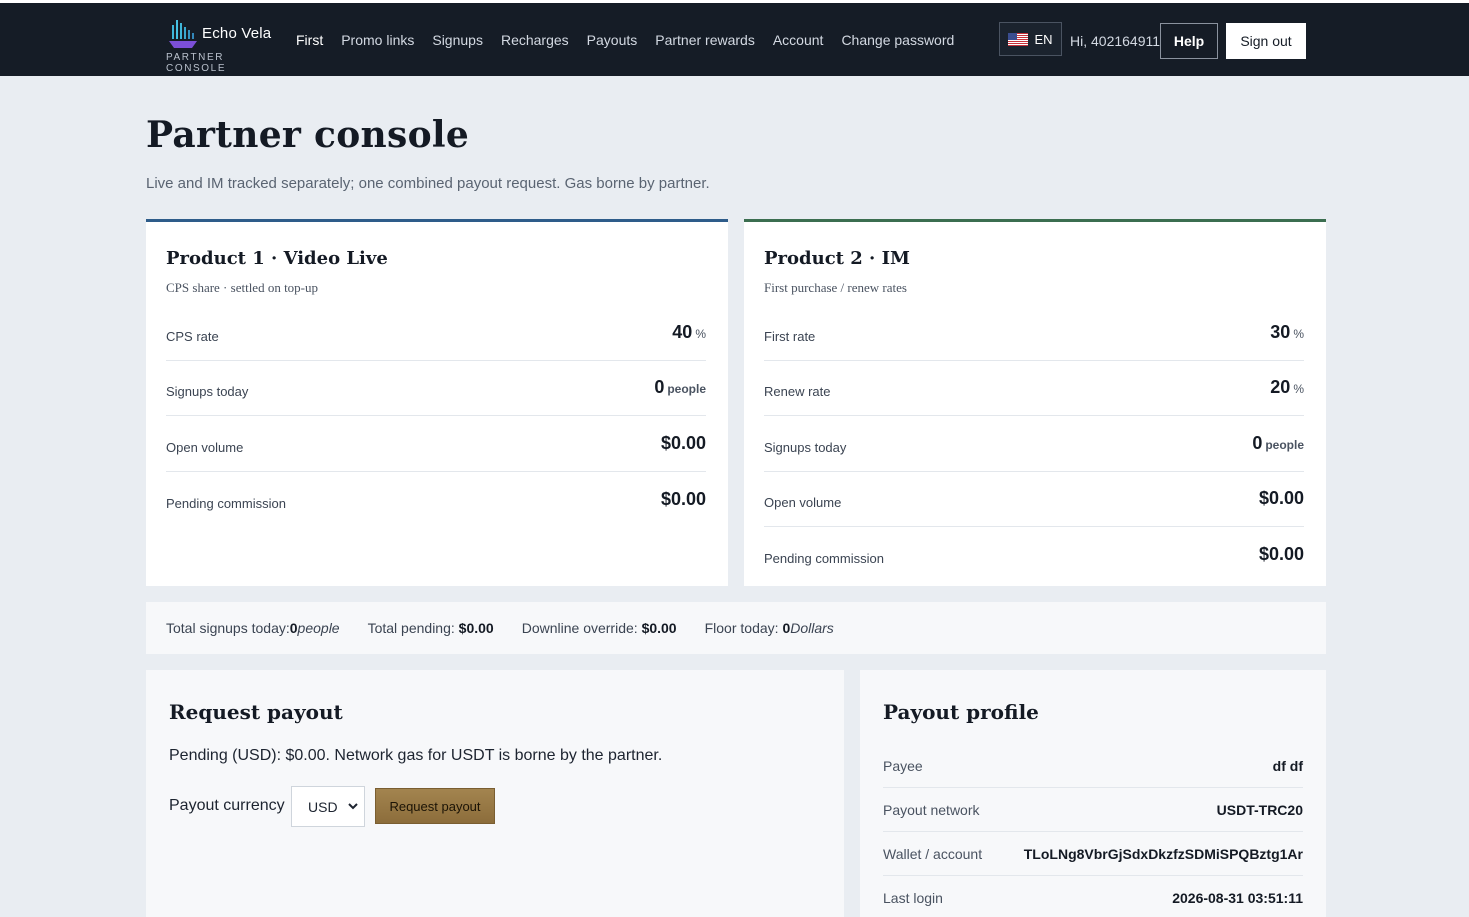 This screenshot has width=1469, height=917. I want to click on payout-currency-select: USD, so click(328, 806).